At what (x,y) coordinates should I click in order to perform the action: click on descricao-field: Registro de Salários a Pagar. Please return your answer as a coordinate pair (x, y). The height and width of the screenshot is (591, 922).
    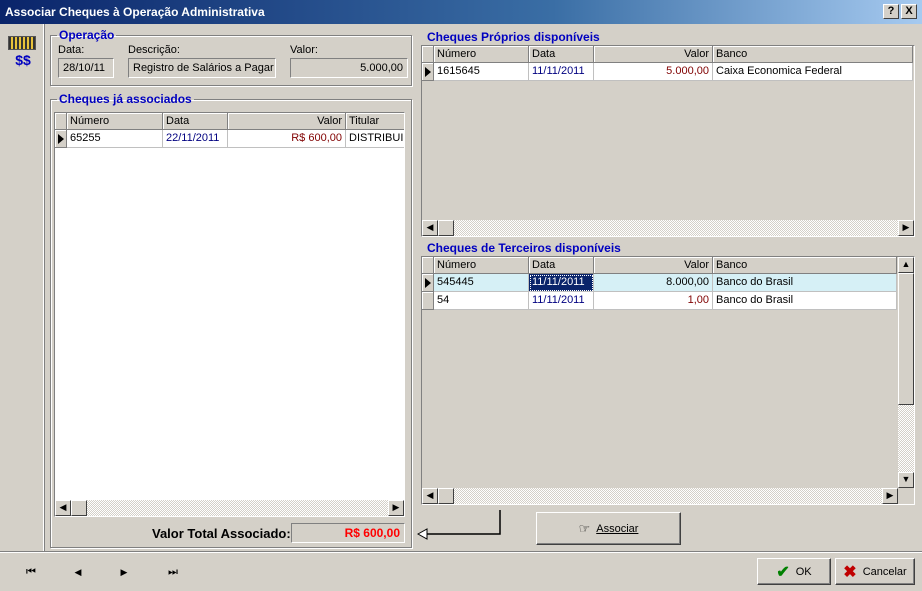
    Looking at the image, I should click on (202, 68).